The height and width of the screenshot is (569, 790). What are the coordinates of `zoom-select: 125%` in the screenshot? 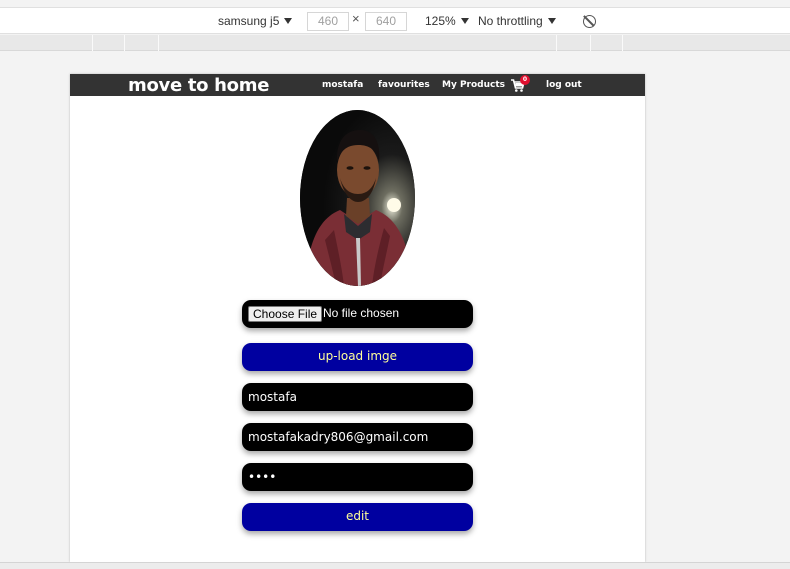 It's located at (447, 21).